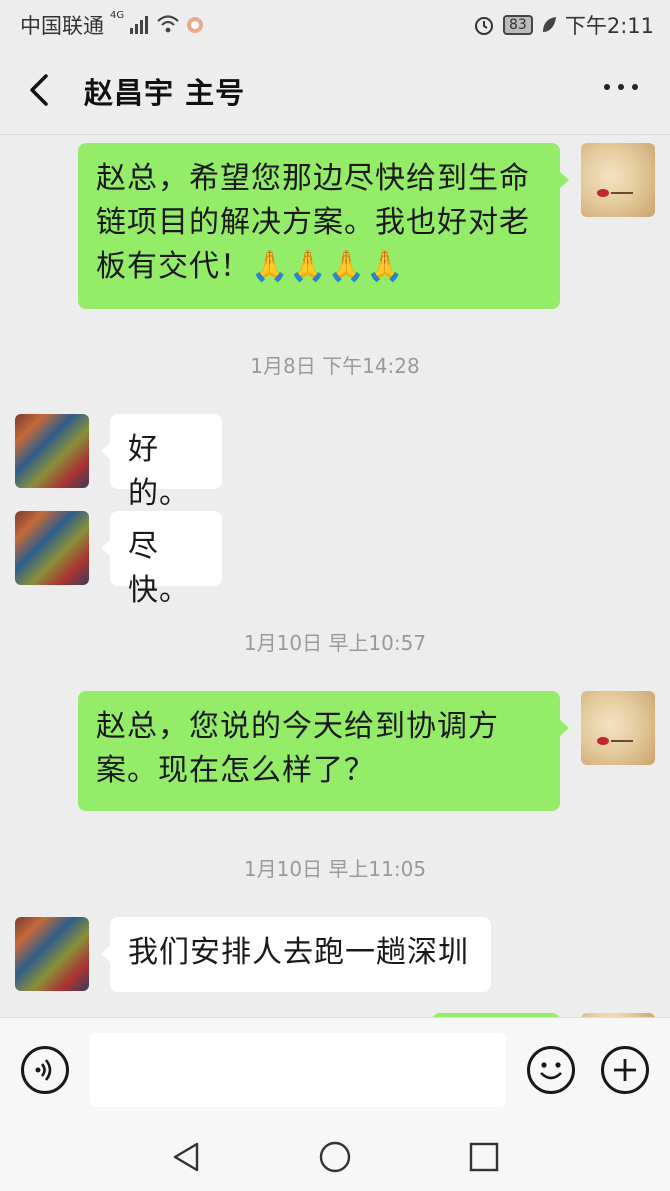 The image size is (670, 1191). I want to click on message-bubble: 好的。, so click(161, 462).